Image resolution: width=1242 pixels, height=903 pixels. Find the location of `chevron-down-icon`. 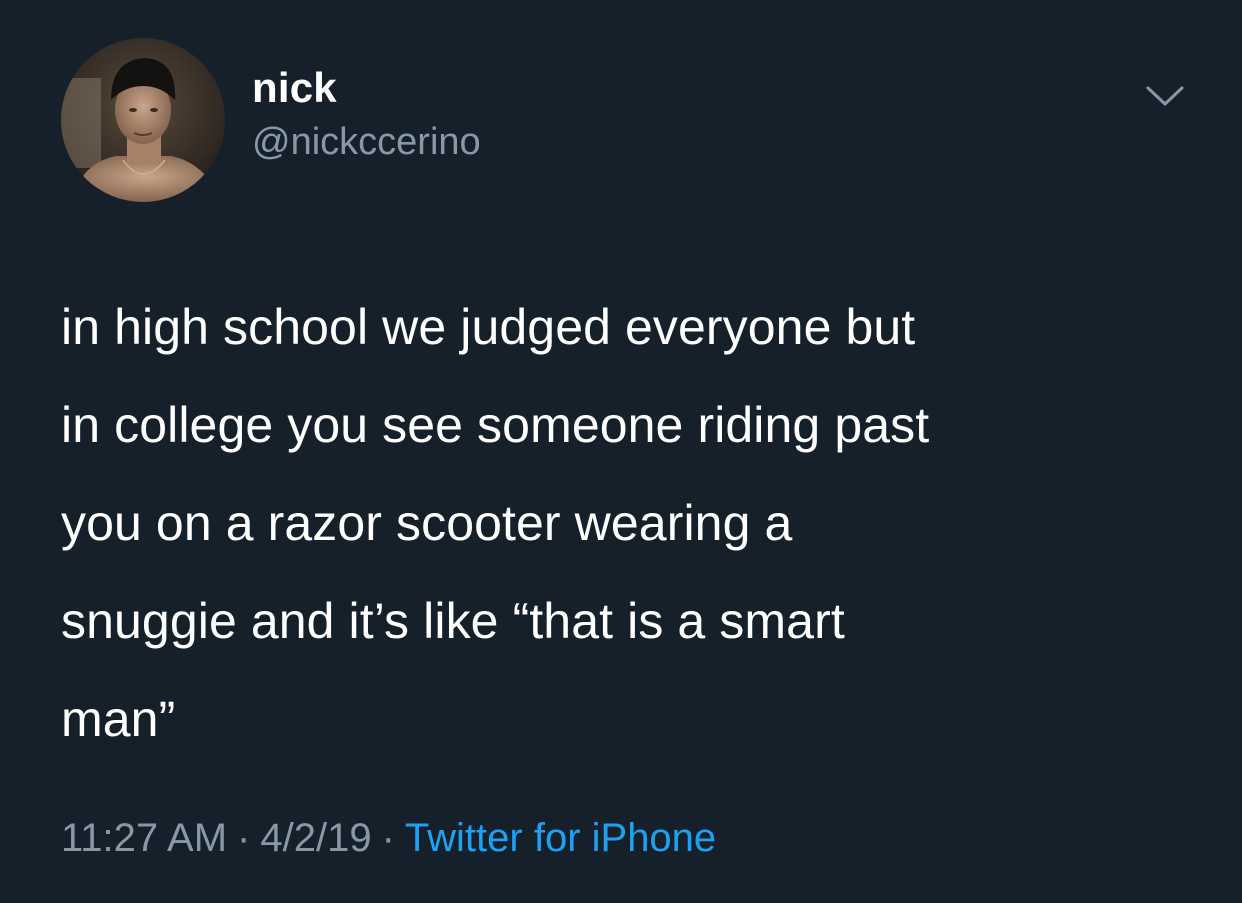

chevron-down-icon is located at coordinates (1165, 95).